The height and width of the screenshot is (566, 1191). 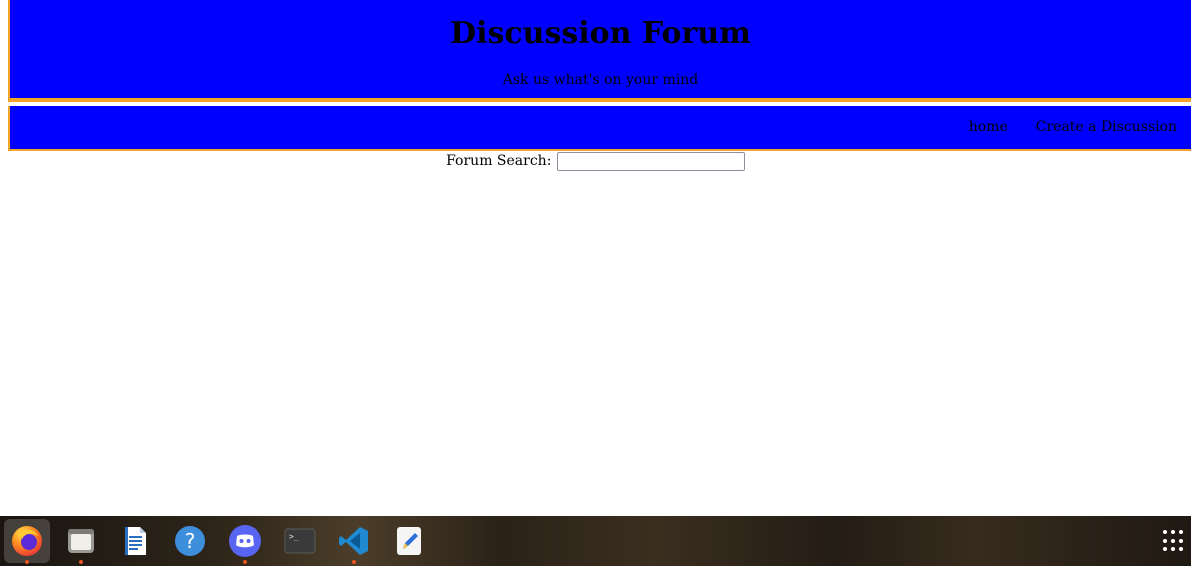 I want to click on page-subtitle: Ask us what's on your mind, so click(x=600, y=80).